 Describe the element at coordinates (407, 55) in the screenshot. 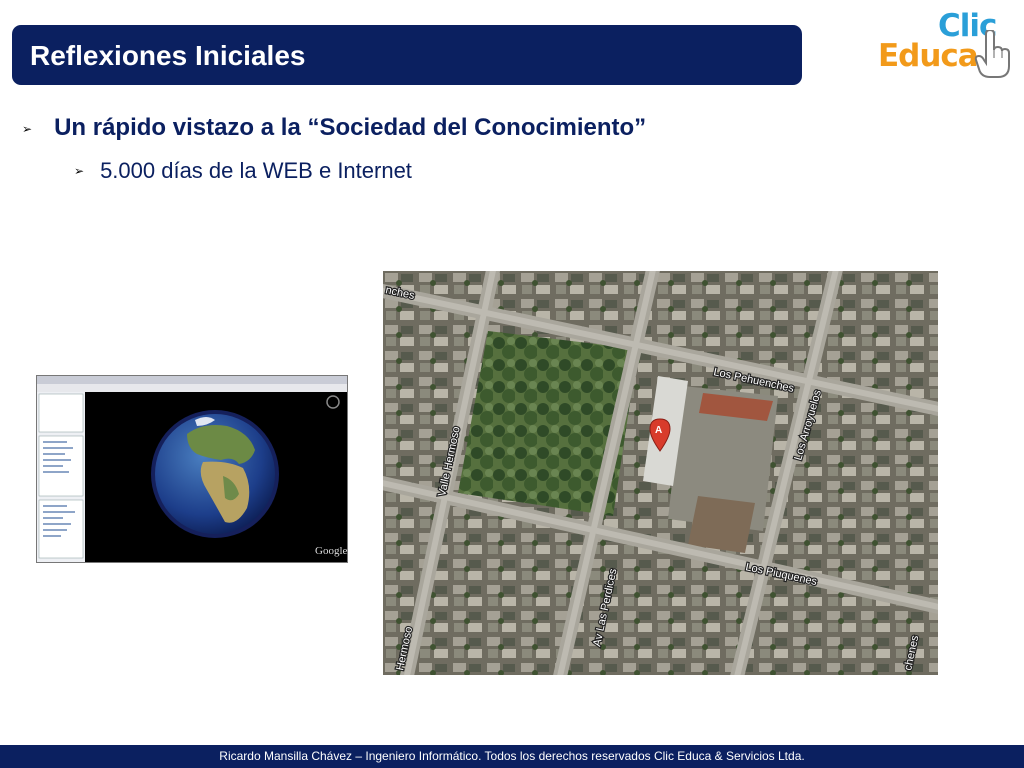

I see `slide-title-bar: Reflexiones Iniciales` at that location.